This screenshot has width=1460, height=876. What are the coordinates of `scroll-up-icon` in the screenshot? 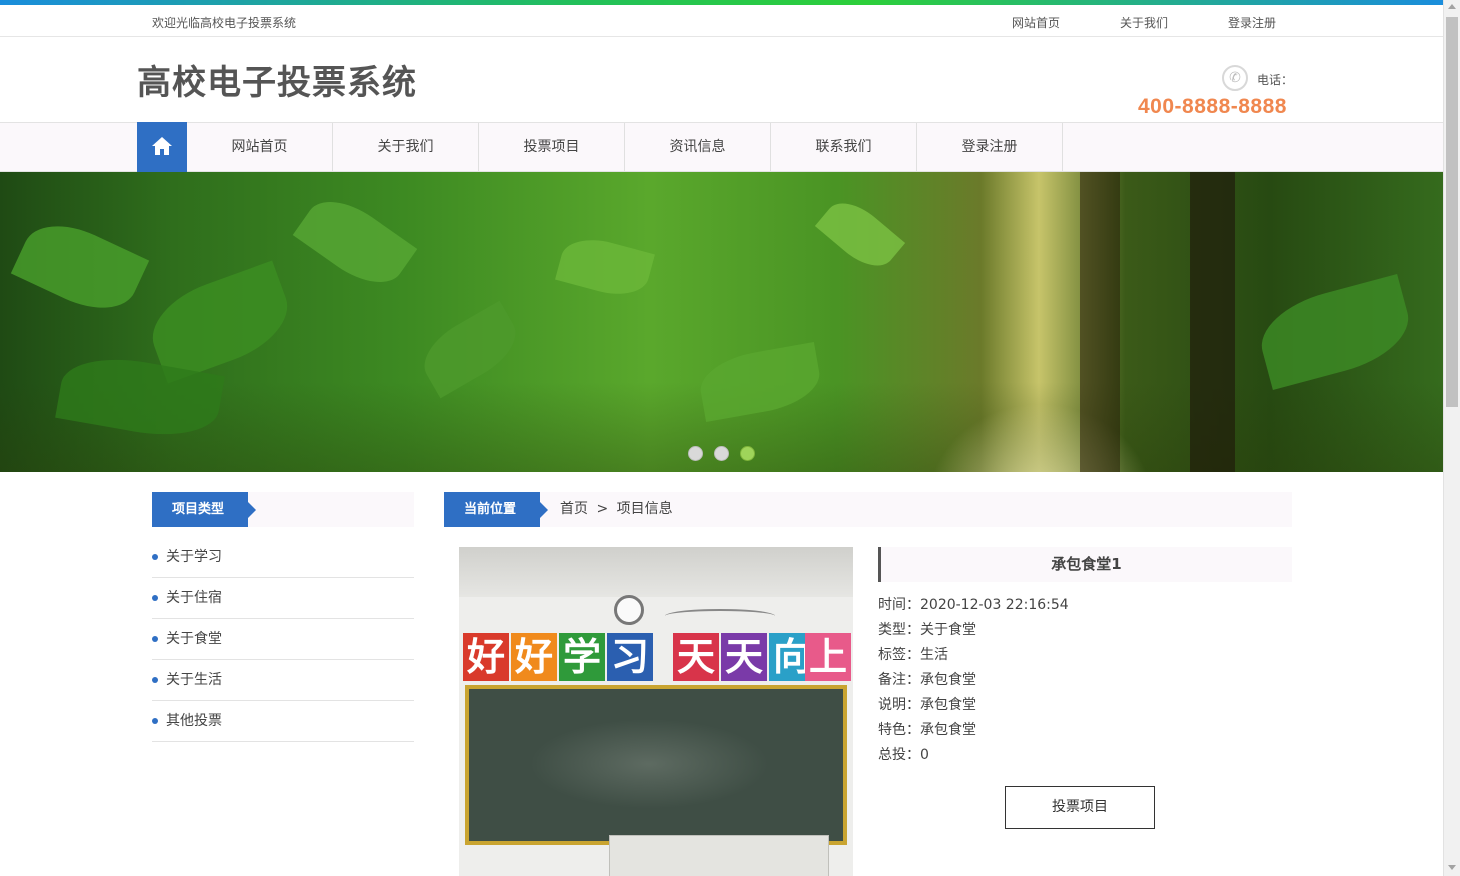 It's located at (1452, 6).